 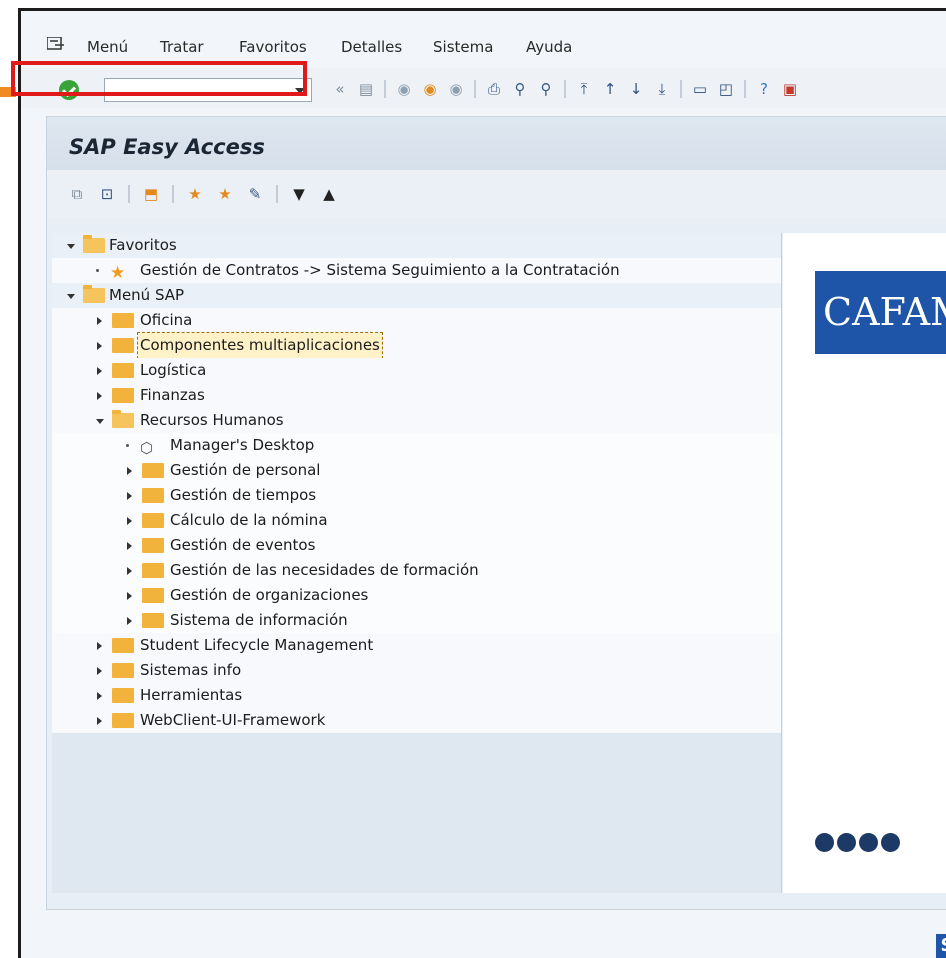 I want to click on delete-favorite-icon: ★, so click(x=225, y=194).